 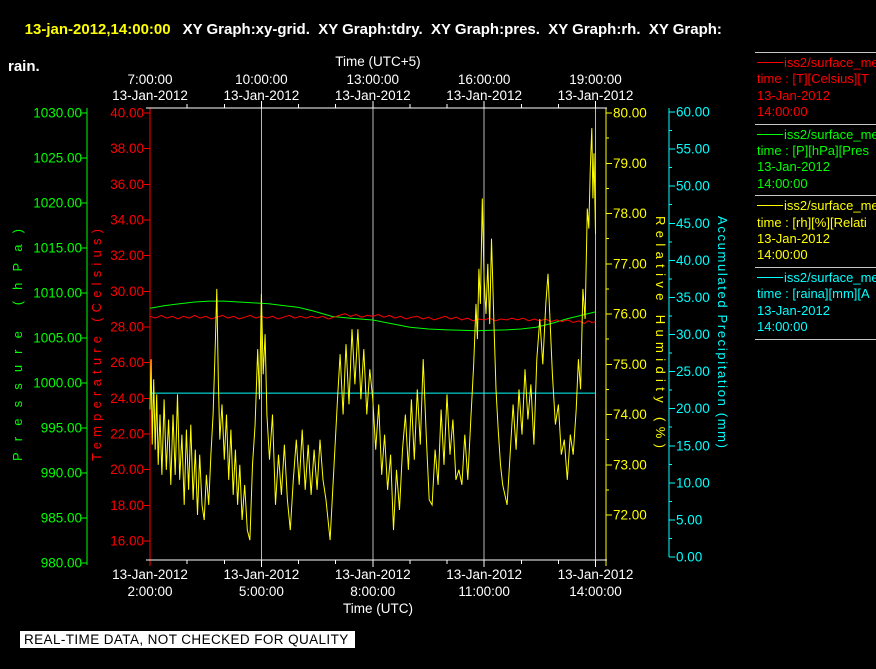 I want to click on temperature-tick-label: 24.00, so click(x=127, y=398).